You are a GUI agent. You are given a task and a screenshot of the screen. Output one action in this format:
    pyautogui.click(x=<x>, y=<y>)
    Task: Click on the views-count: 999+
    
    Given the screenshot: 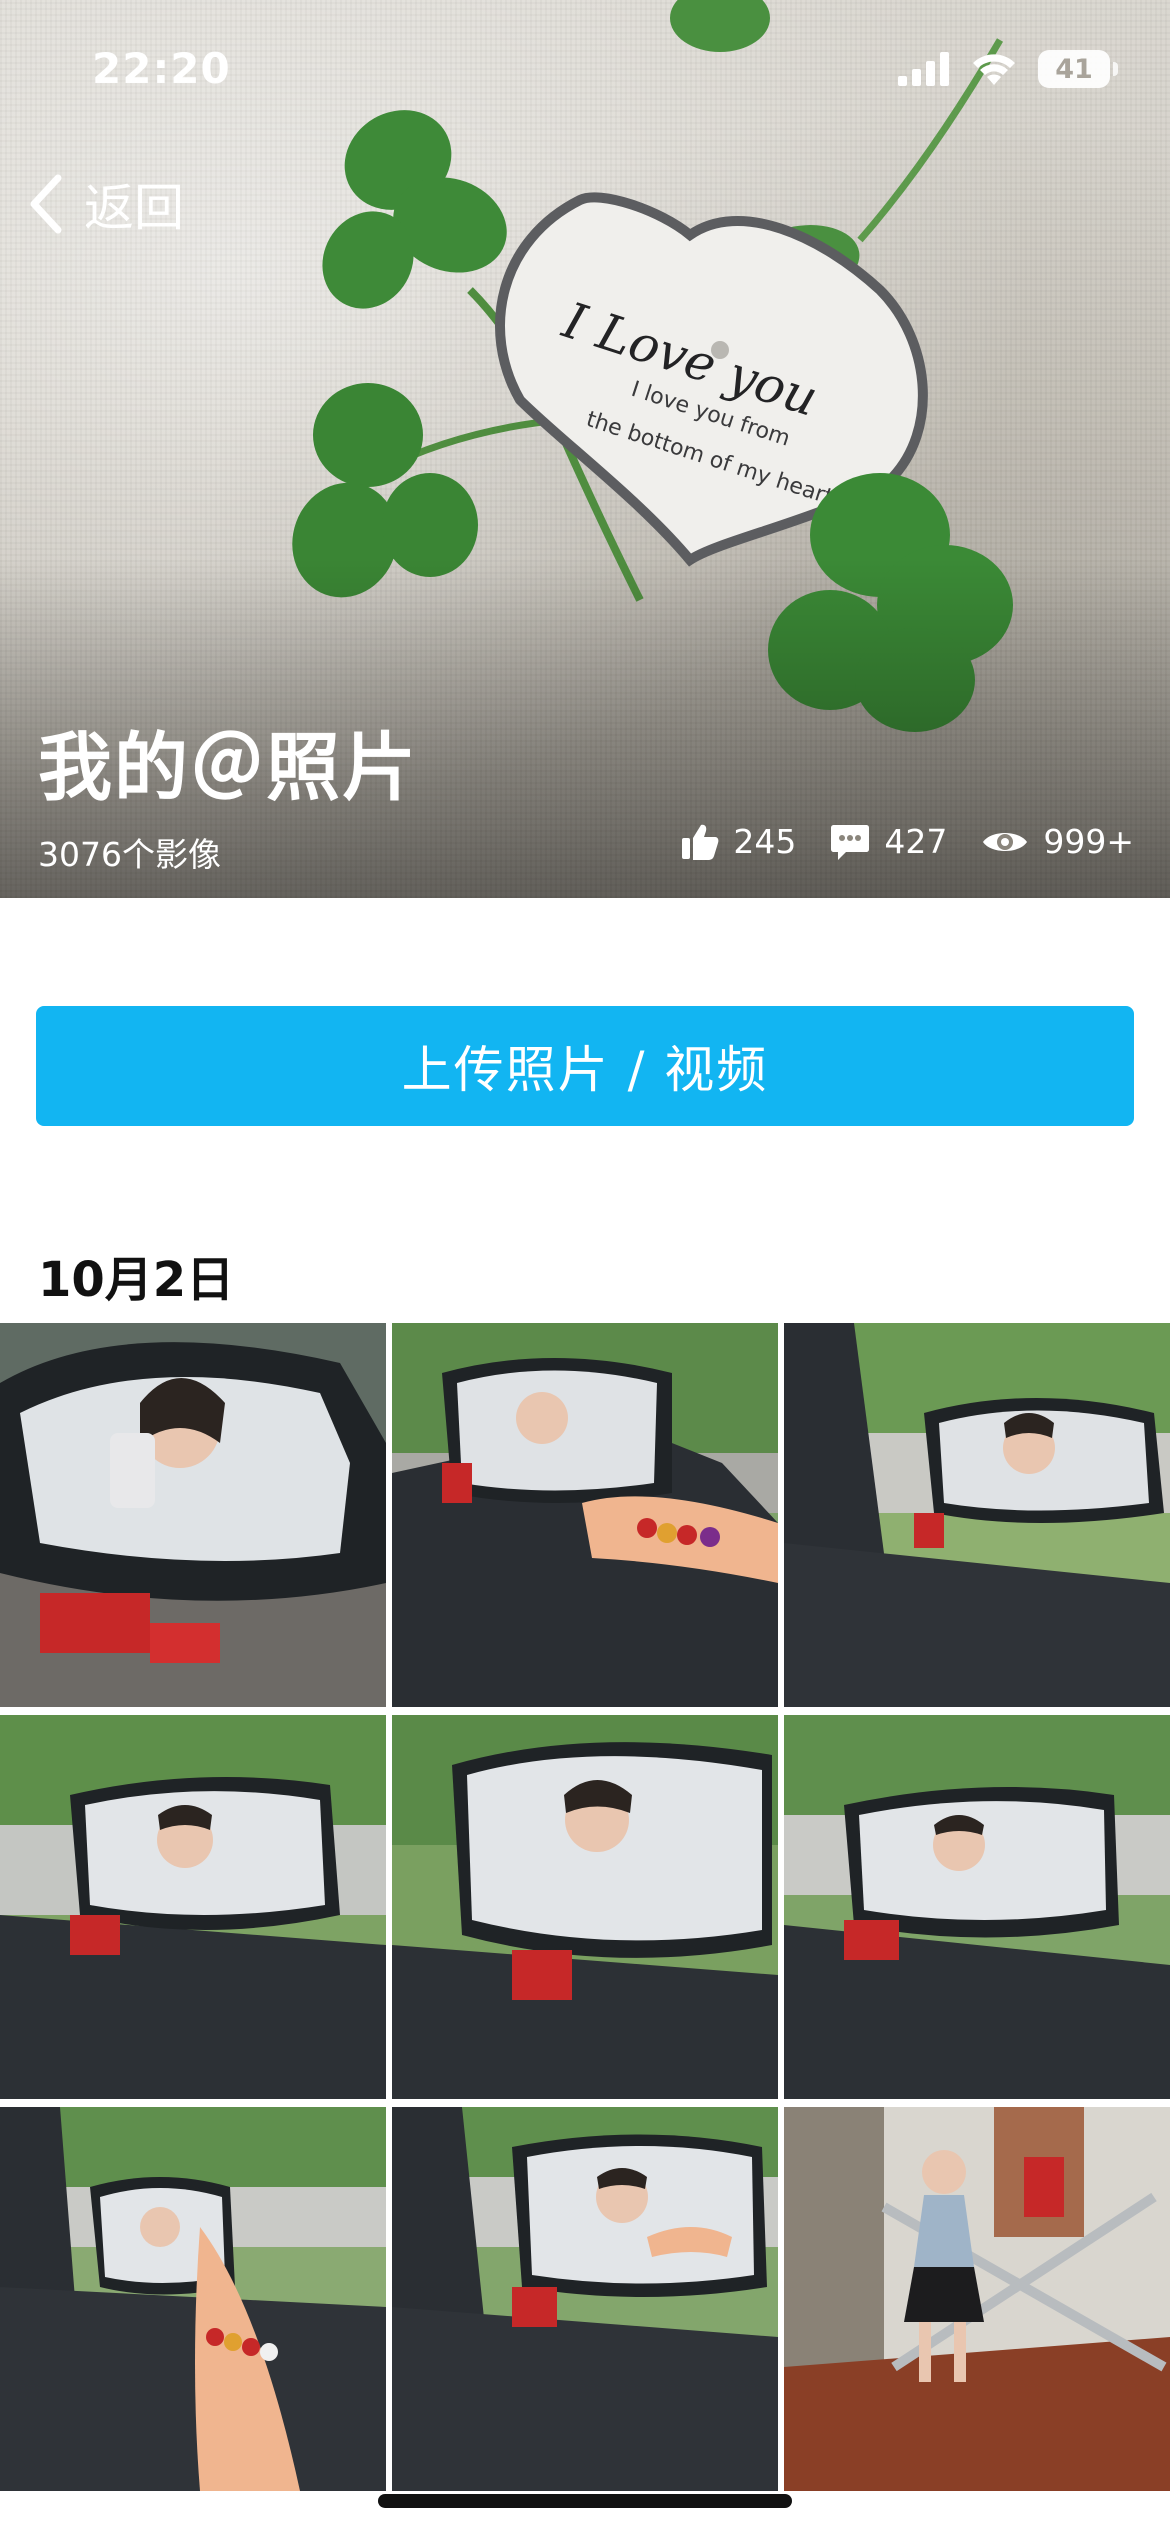 What is the action you would take?
    pyautogui.click(x=1088, y=841)
    